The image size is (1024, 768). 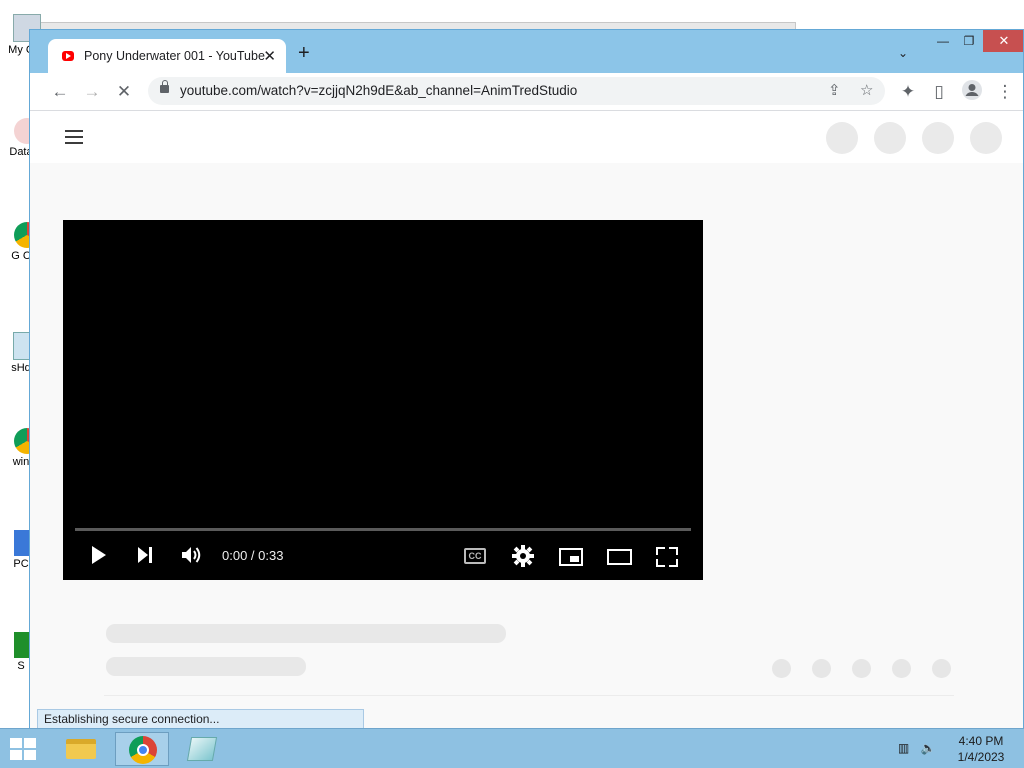 What do you see at coordinates (908, 92) in the screenshot?
I see `extensions-icon: ✦` at bounding box center [908, 92].